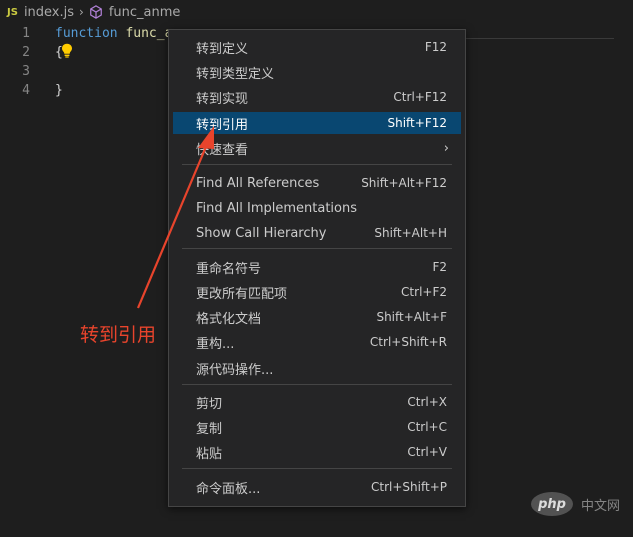  Describe the element at coordinates (601, 506) in the screenshot. I see `watermark-text: 中文网` at that location.